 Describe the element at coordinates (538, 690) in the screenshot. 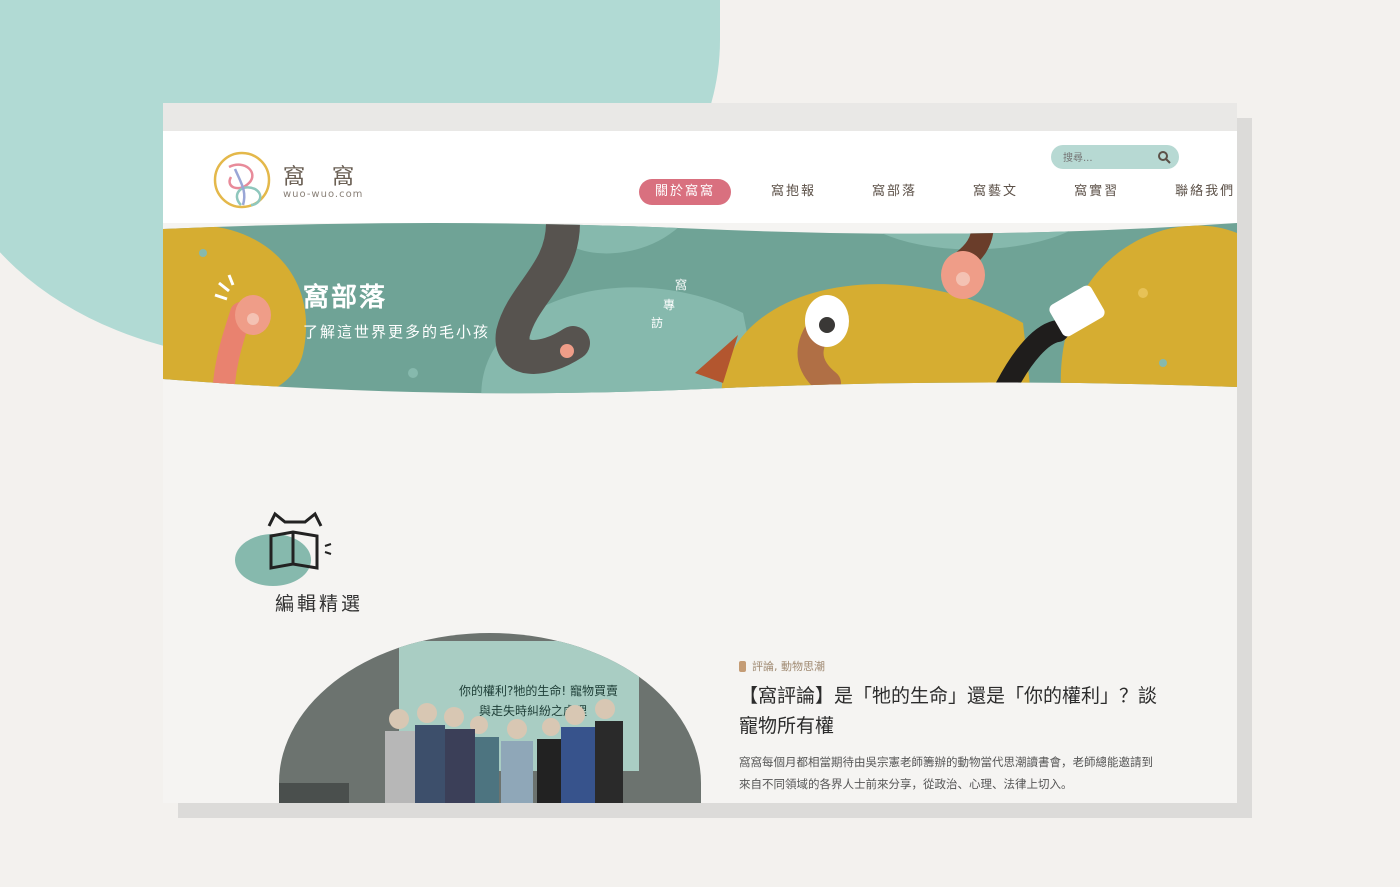

I see `photo-caption-1: 你的權利?牠的生命! 寵物買賣` at that location.